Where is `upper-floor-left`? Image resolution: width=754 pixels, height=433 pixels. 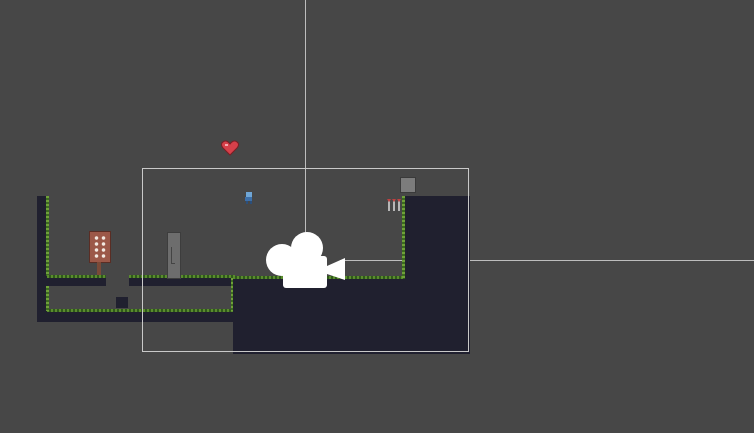
upper-floor-left is located at coordinates (76, 281).